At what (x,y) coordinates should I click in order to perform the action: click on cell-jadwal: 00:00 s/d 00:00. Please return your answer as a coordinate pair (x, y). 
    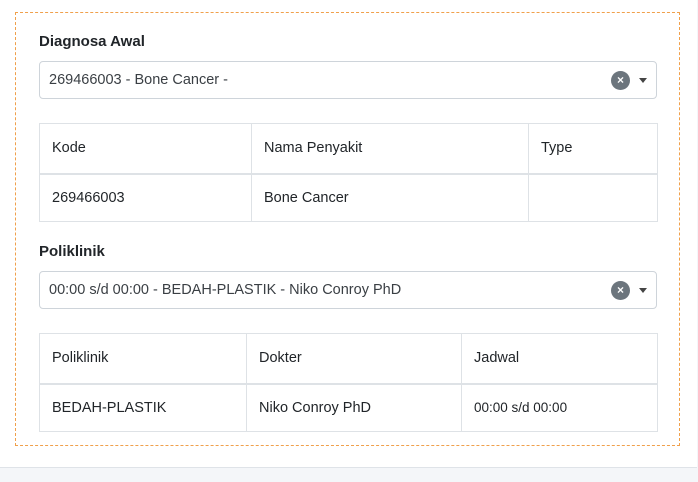
    Looking at the image, I should click on (559, 407).